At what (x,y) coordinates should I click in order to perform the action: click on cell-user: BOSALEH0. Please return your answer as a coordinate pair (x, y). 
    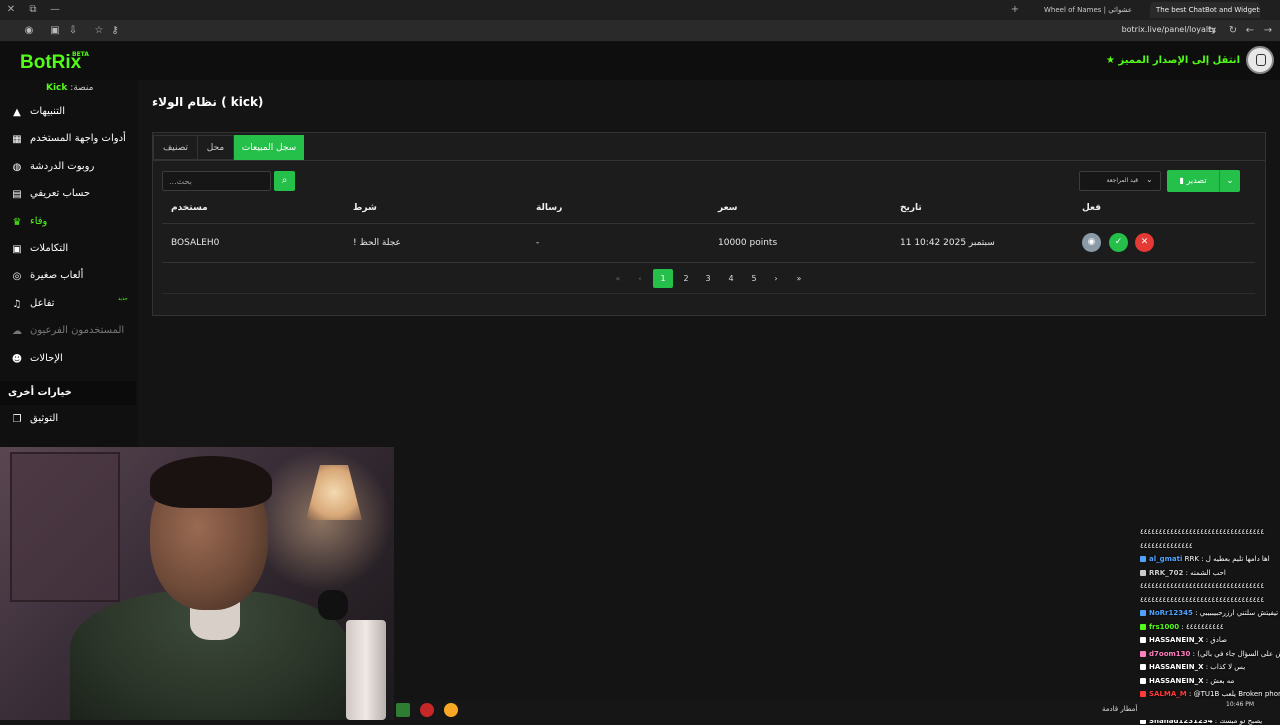
    Looking at the image, I should click on (195, 243).